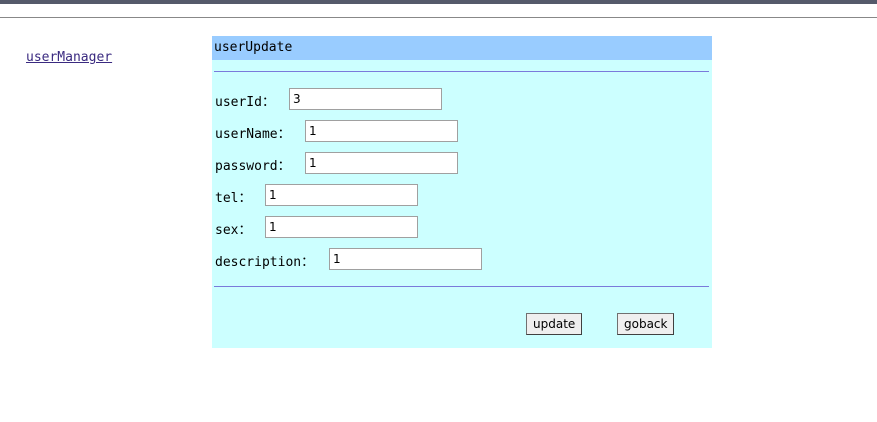 The width and height of the screenshot is (877, 422). What do you see at coordinates (233, 230) in the screenshot?
I see `sex-label: sex：` at bounding box center [233, 230].